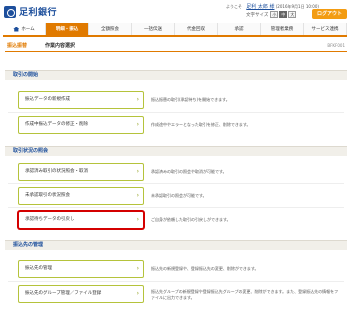  I want to click on menu-desc: 振込先の新規登録や、登録振込先の変更、削除ができます。, so click(205, 268).